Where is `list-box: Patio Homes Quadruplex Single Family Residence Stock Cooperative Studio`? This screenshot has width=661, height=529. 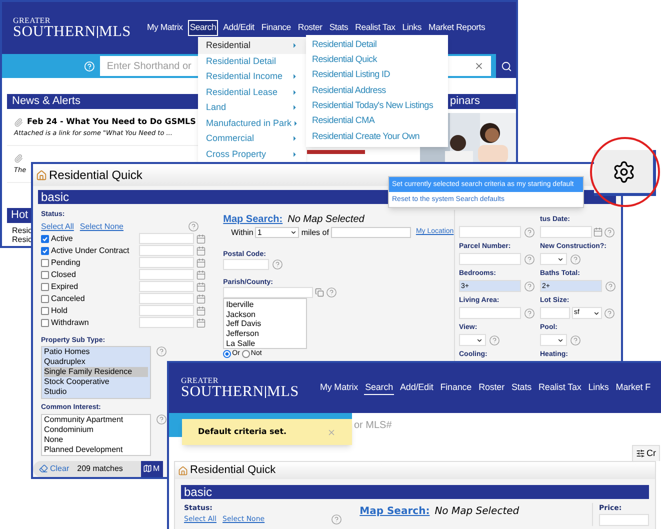 list-box: Patio Homes Quadruplex Single Family Residence Stock Cooperative Studio is located at coordinates (96, 372).